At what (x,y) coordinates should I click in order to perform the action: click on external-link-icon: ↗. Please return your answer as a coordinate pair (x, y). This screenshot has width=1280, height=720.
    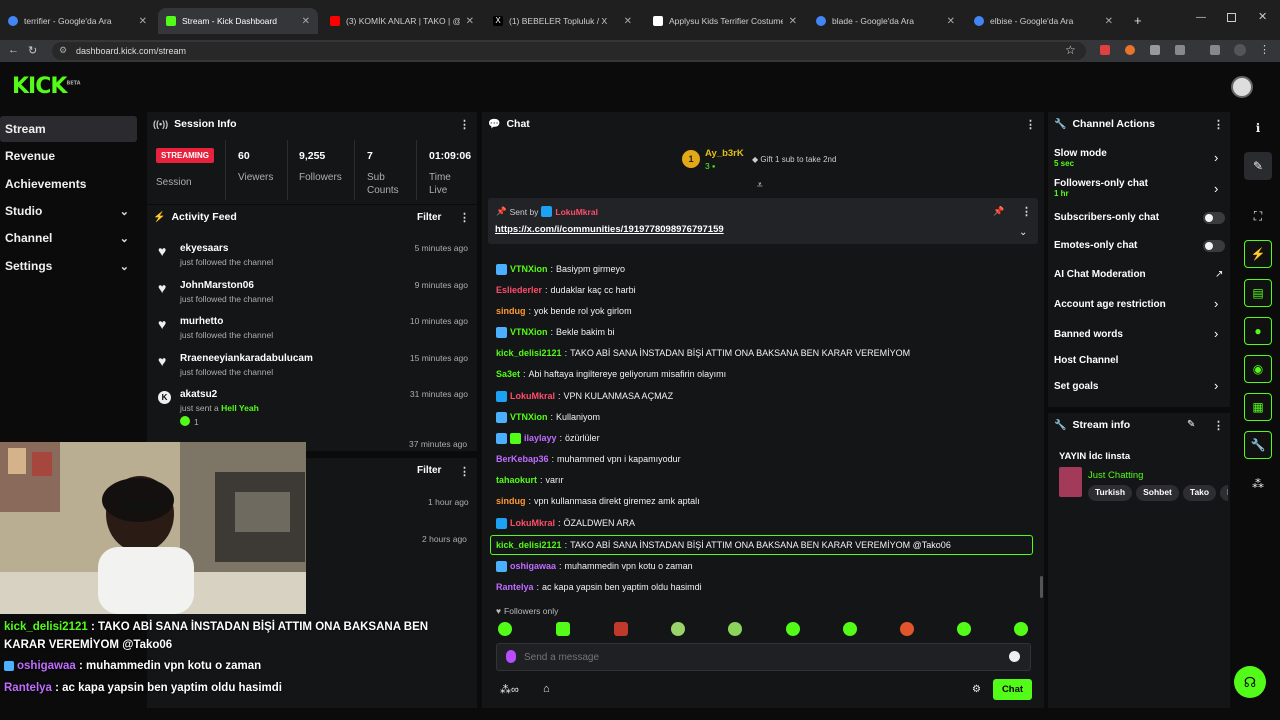
    Looking at the image, I should click on (1219, 274).